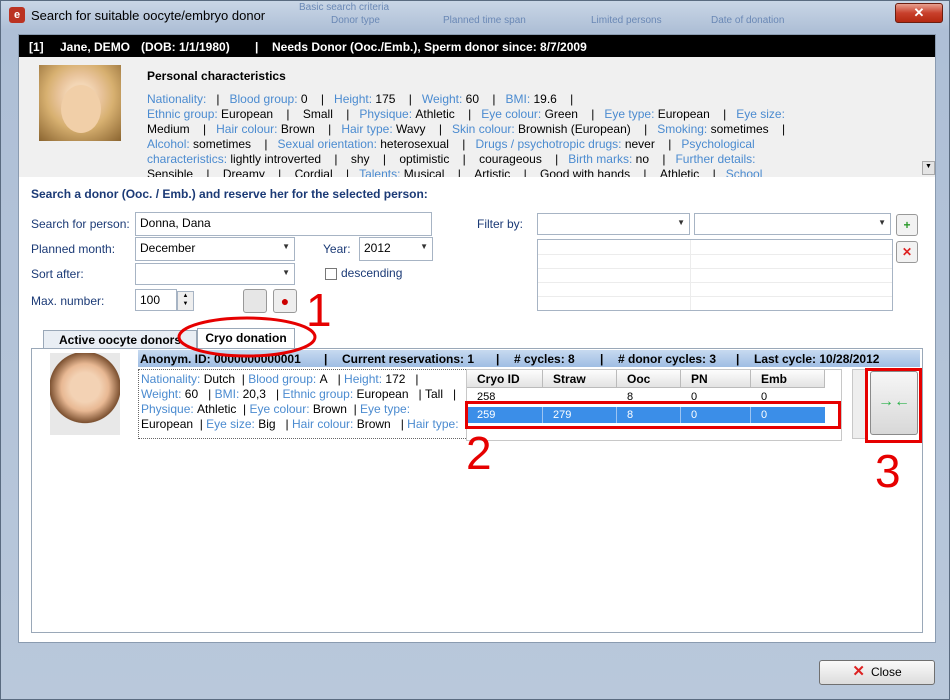 The image size is (950, 700). What do you see at coordinates (156, 300) in the screenshot?
I see `max-number-input: 100` at bounding box center [156, 300].